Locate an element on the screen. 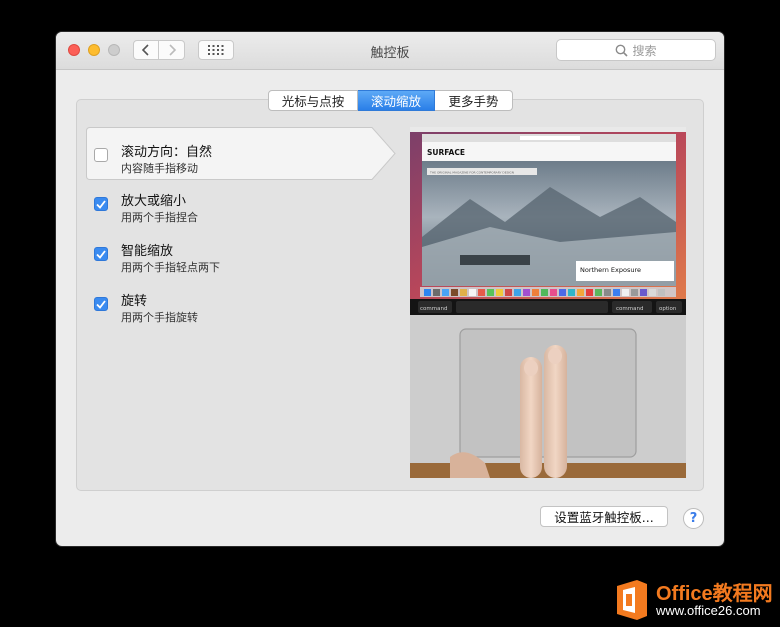  office-logo-icon is located at coordinates (632, 600).